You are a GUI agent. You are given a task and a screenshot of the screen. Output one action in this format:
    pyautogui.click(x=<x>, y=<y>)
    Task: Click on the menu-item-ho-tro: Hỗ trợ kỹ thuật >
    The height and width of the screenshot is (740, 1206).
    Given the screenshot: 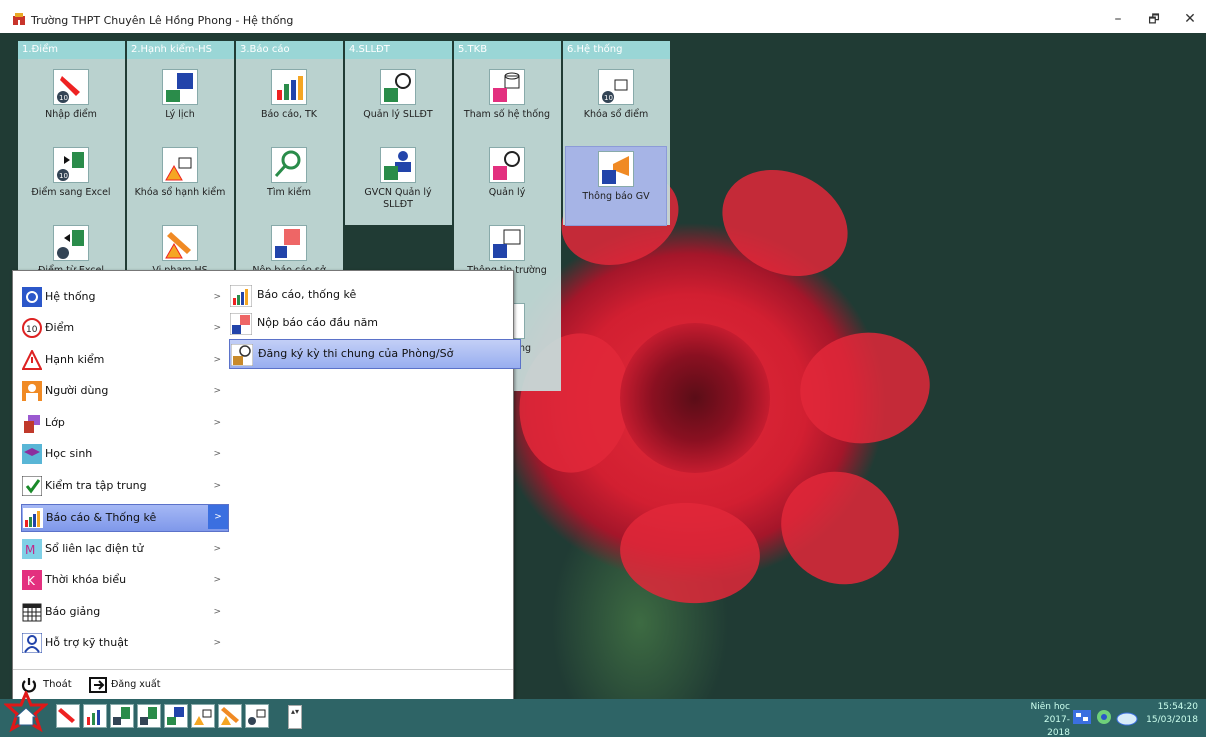 What is the action you would take?
    pyautogui.click(x=124, y=643)
    